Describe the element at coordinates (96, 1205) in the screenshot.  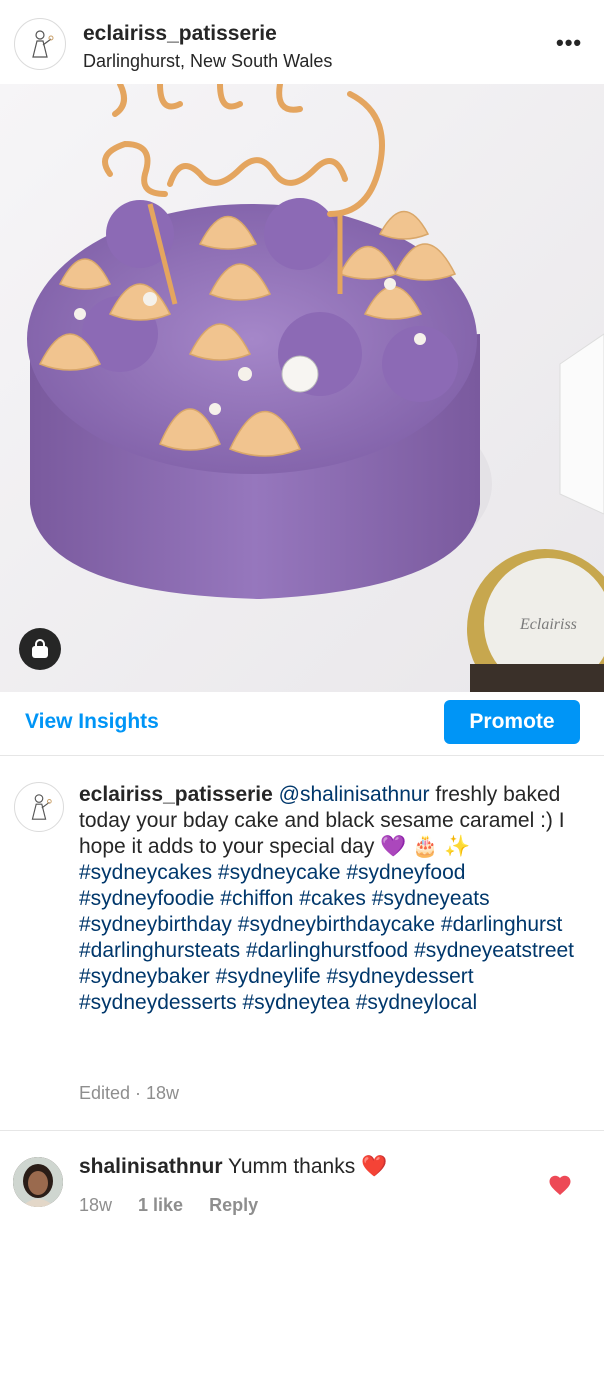
I see `comment-time: 18w` at that location.